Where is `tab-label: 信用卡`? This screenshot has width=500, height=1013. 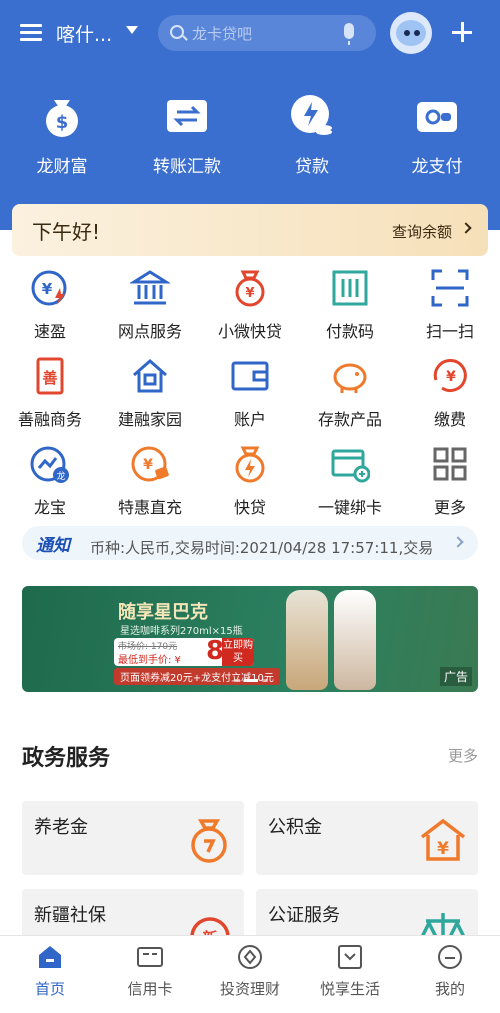 tab-label: 信用卡 is located at coordinates (150, 989).